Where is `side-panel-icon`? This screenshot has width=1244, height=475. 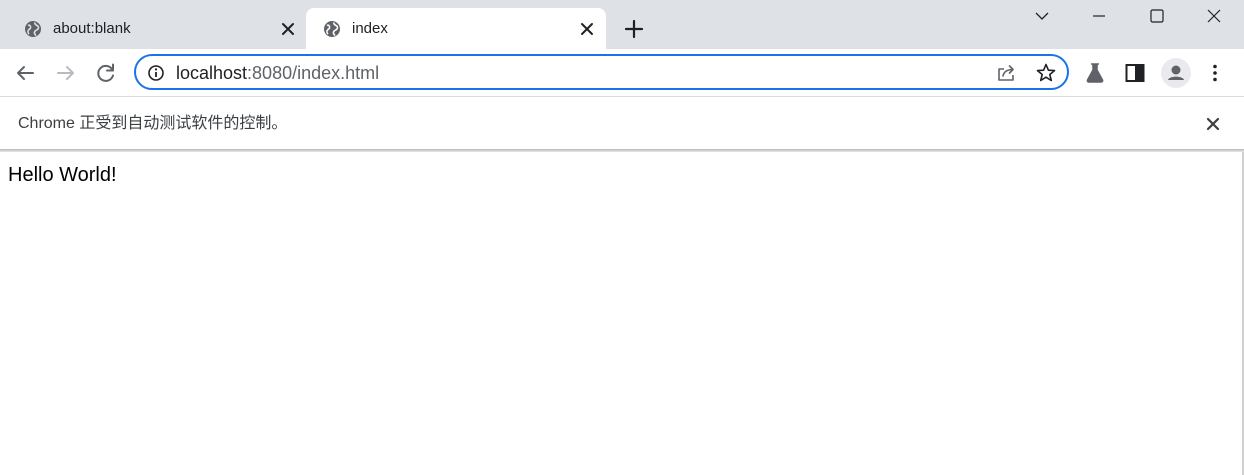 side-panel-icon is located at coordinates (1135, 73).